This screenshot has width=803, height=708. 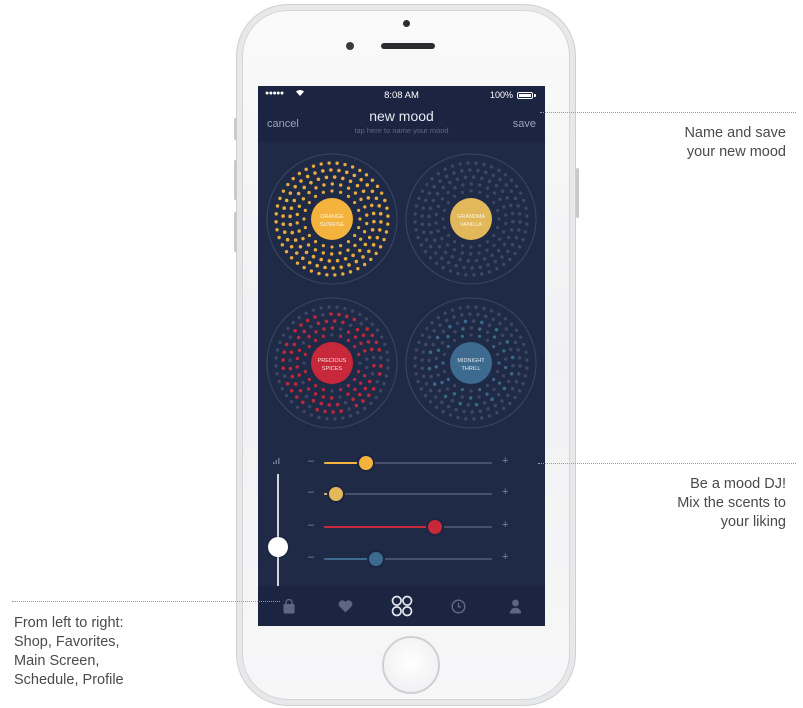 What do you see at coordinates (401, 116) in the screenshot?
I see `mood-title: new mood` at bounding box center [401, 116].